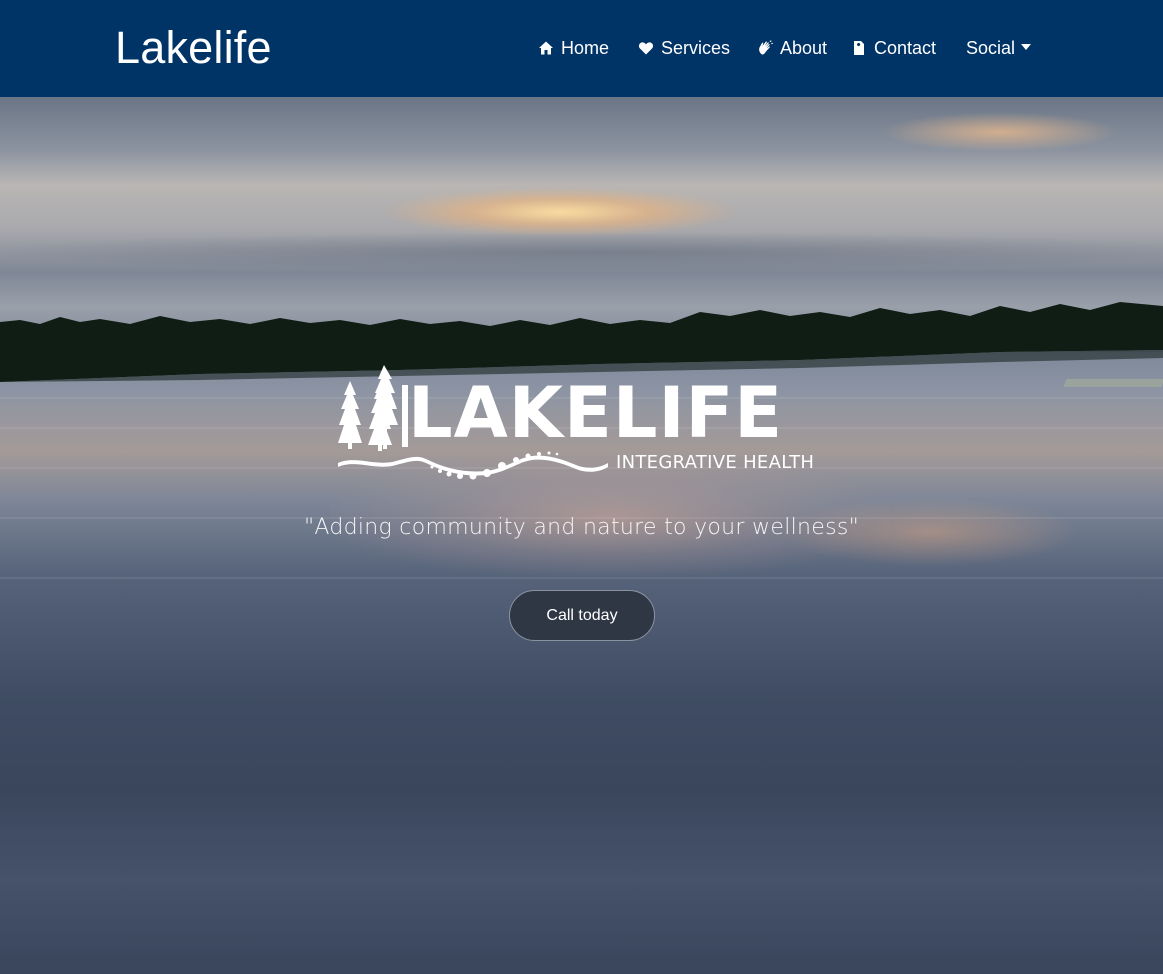 Image resolution: width=1163 pixels, height=974 pixels. I want to click on dock, so click(1113, 383).